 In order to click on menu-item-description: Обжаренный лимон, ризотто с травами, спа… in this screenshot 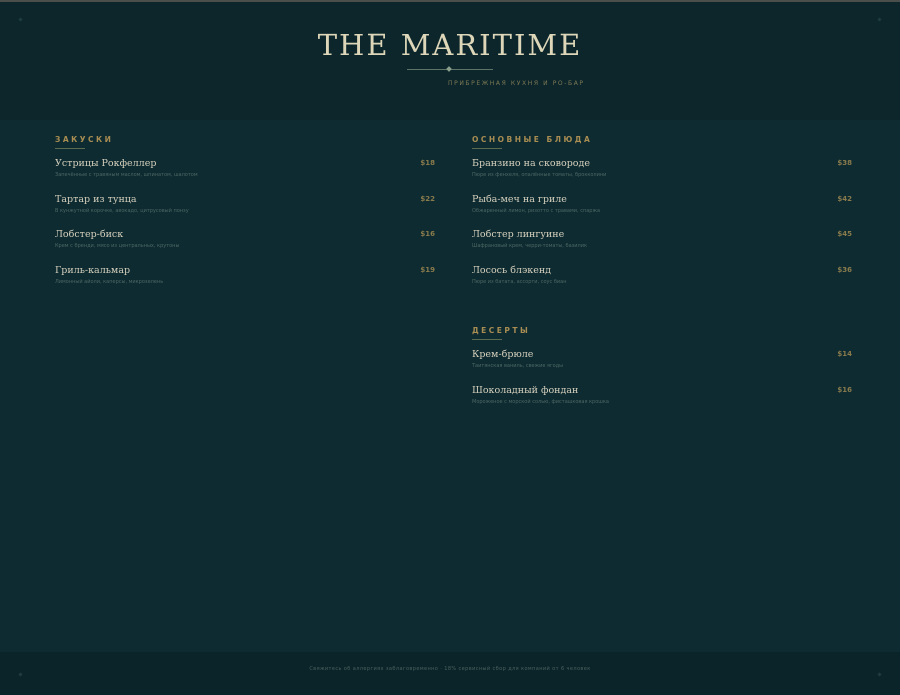, I will do `click(536, 210)`.